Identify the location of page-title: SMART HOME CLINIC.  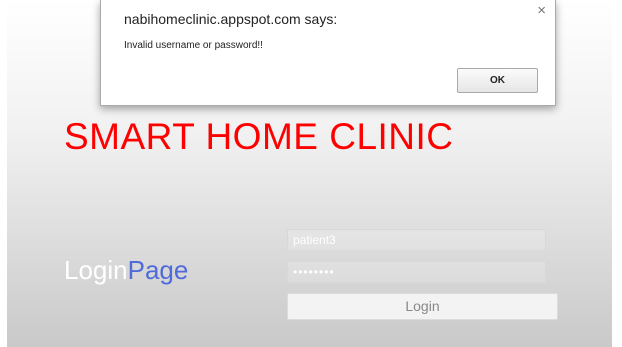
(259, 136).